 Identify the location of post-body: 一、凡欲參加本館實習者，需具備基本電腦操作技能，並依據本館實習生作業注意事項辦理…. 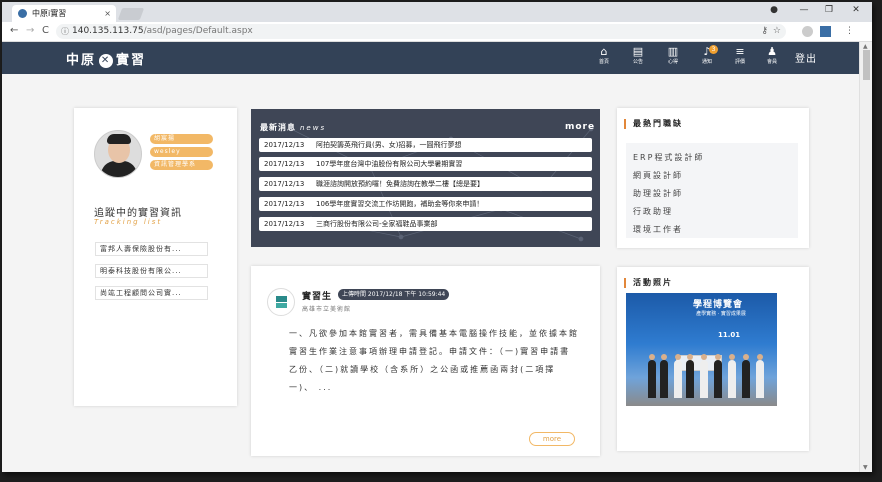
(434, 360).